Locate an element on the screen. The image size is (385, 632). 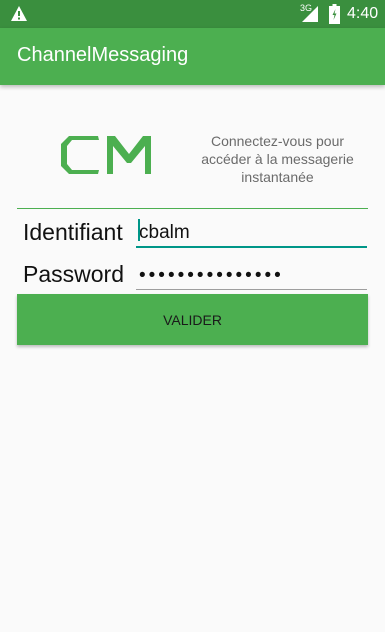
login-input is located at coordinates (251, 234).